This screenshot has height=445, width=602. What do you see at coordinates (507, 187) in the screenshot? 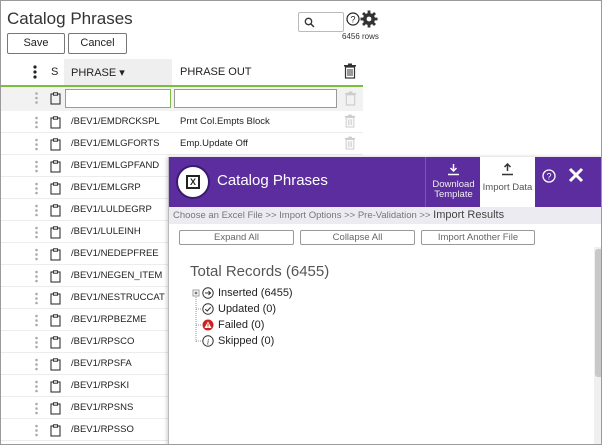
I see `import-data-label: Import Data` at bounding box center [507, 187].